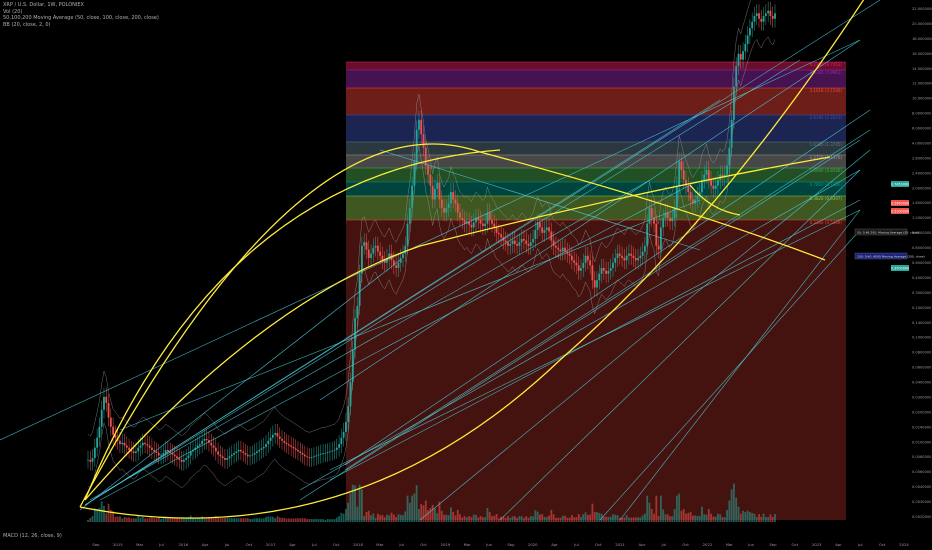 The width and height of the screenshot is (932, 550). Describe the element at coordinates (826, 170) in the screenshot. I see `fib-level-label: 1.0000 (0.8566)` at that location.